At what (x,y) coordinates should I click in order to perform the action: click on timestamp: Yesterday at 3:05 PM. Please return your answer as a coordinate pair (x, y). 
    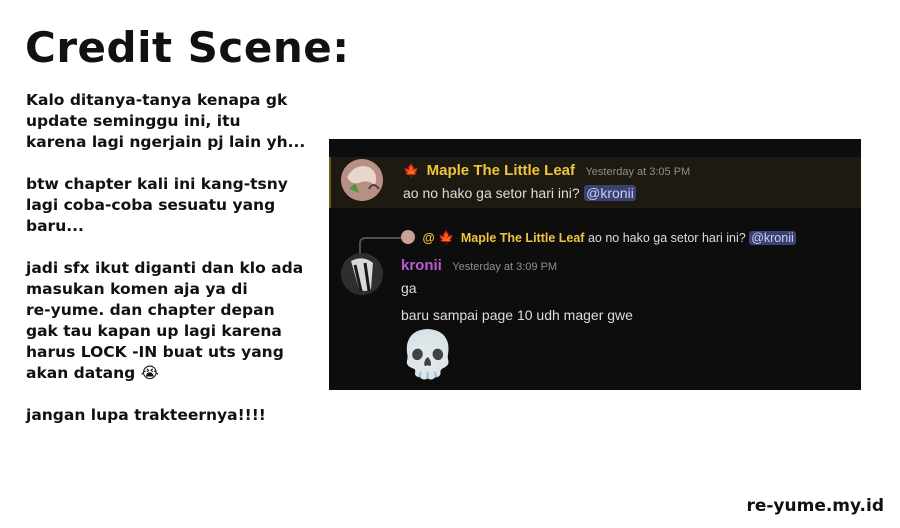
    Looking at the image, I should click on (638, 172).